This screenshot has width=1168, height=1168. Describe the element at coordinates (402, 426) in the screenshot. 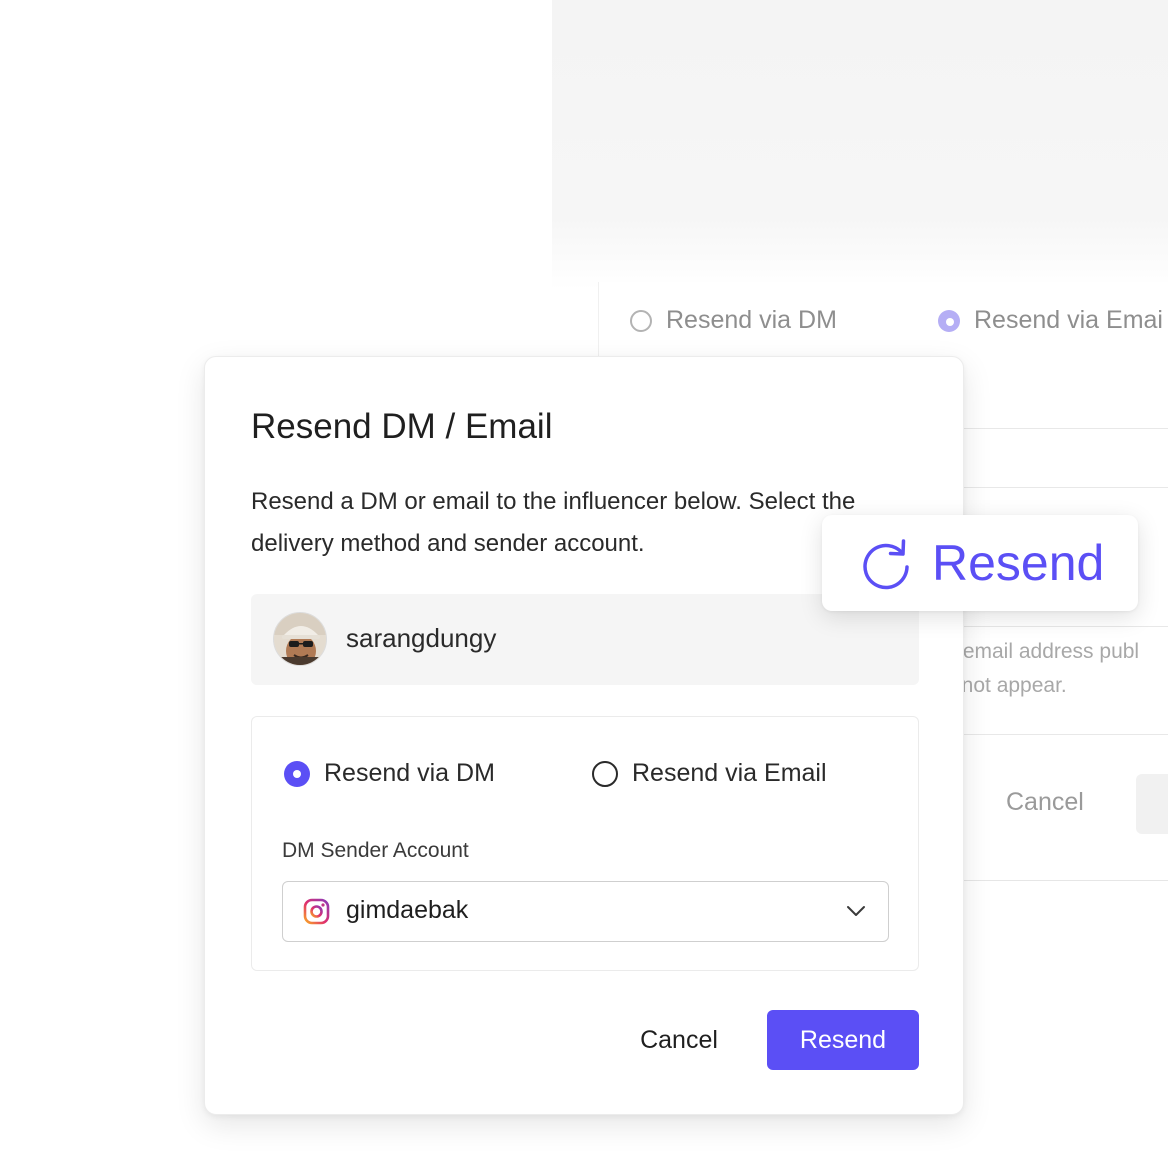

I see `dialog-title: Resend DM / Email` at that location.